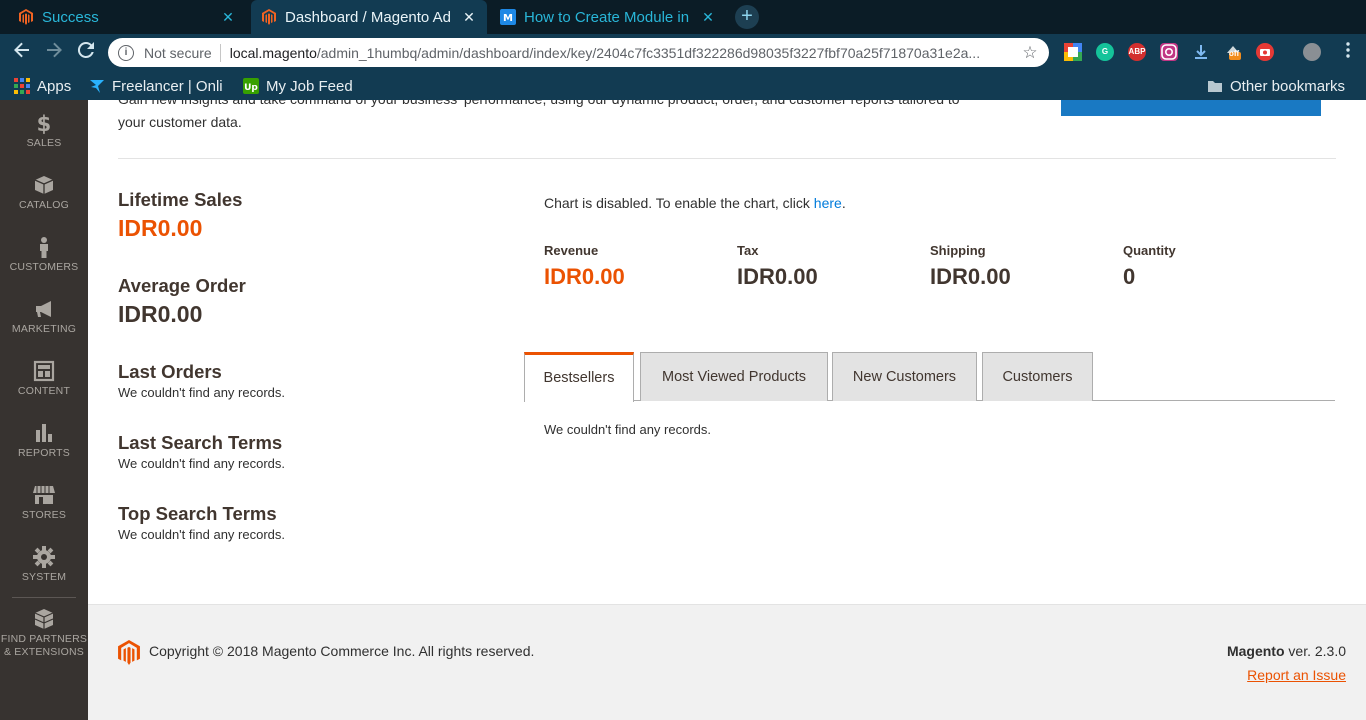 This screenshot has width=1366, height=720. I want to click on shipping-label: Shipping, so click(958, 250).